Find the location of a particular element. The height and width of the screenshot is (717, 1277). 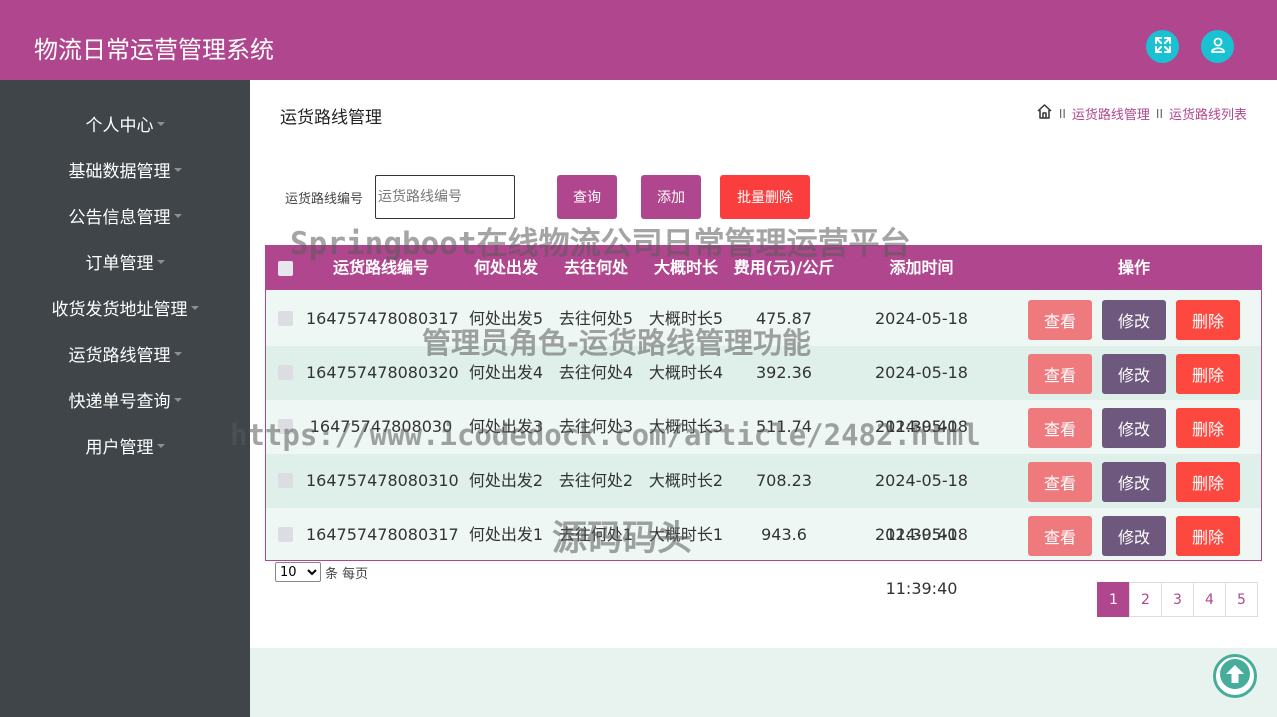

sidebar-item-label: 基础数据管理 is located at coordinates (119, 171).